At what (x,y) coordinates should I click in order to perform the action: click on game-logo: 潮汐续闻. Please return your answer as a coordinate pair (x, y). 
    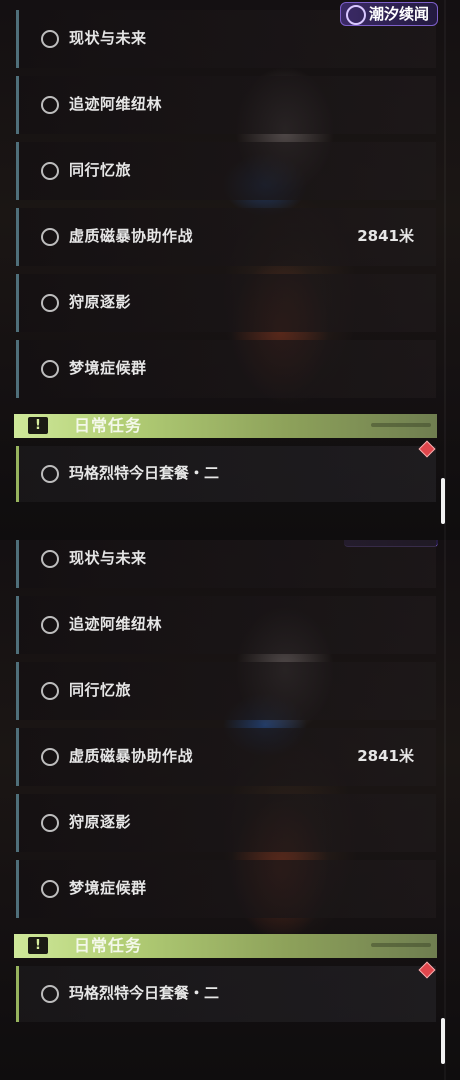
    Looking at the image, I should click on (389, 14).